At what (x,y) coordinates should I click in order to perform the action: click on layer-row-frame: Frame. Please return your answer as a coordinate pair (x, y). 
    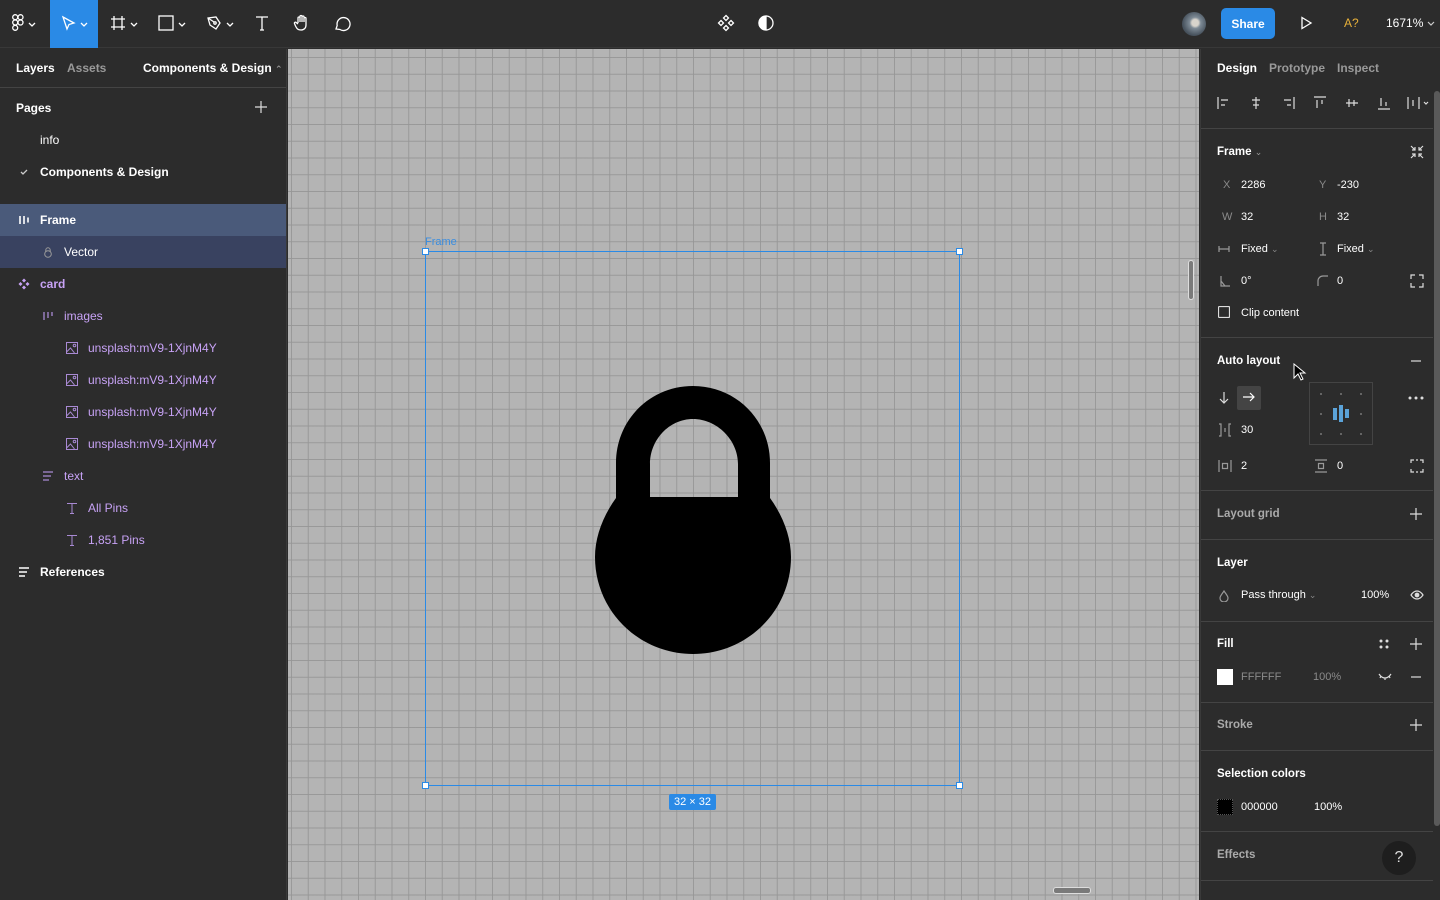
    Looking at the image, I should click on (143, 220).